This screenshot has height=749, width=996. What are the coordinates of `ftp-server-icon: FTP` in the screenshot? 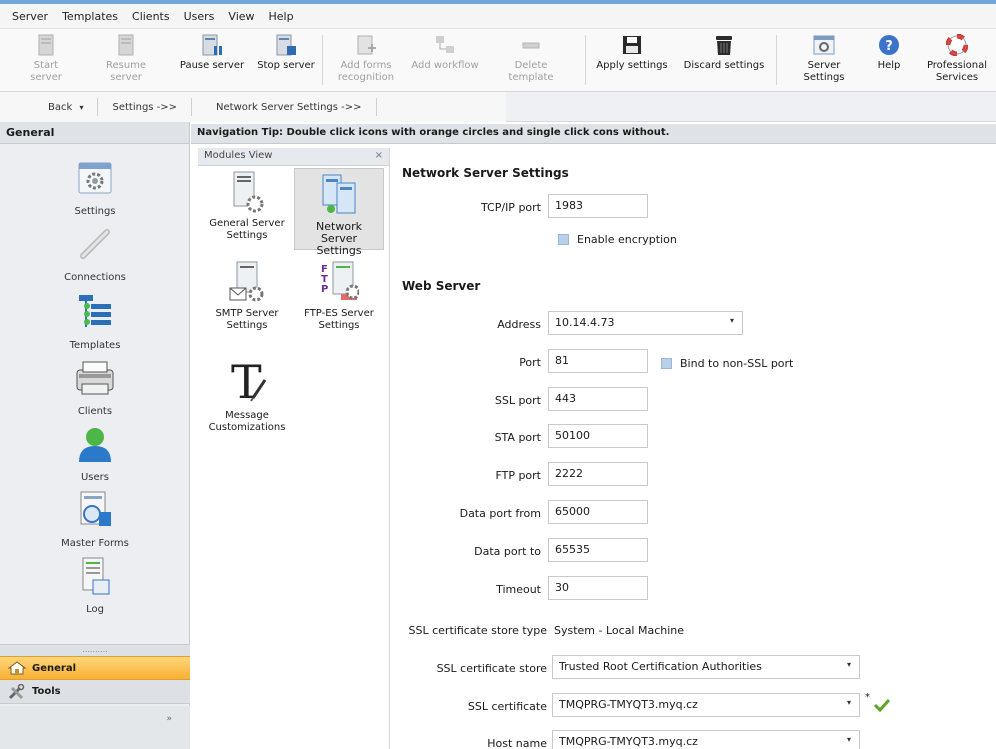 It's located at (339, 282).